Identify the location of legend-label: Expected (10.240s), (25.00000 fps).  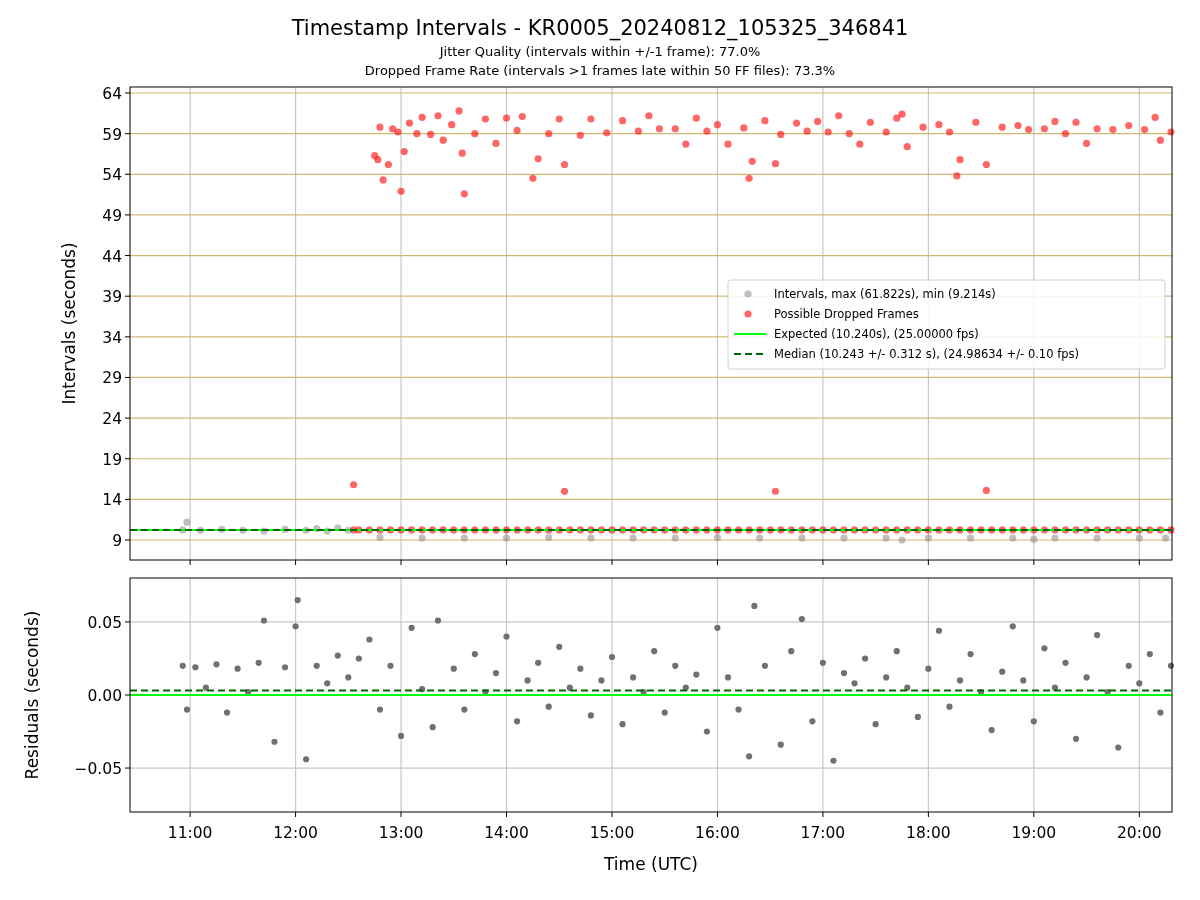
(876, 334).